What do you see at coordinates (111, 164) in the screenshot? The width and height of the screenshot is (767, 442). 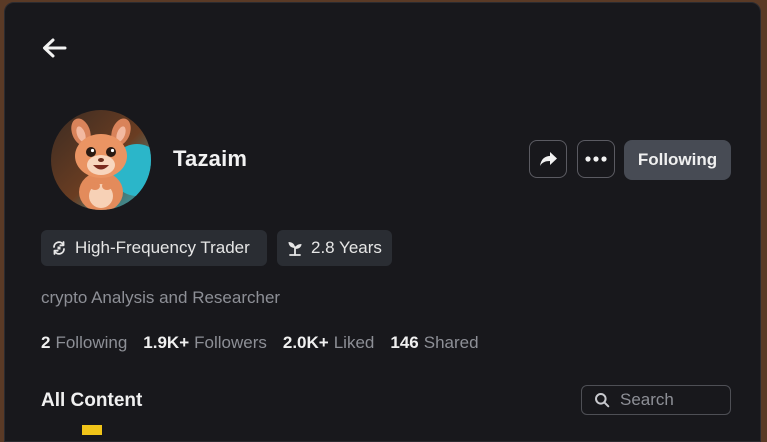 I see `squirrel-avatar` at bounding box center [111, 164].